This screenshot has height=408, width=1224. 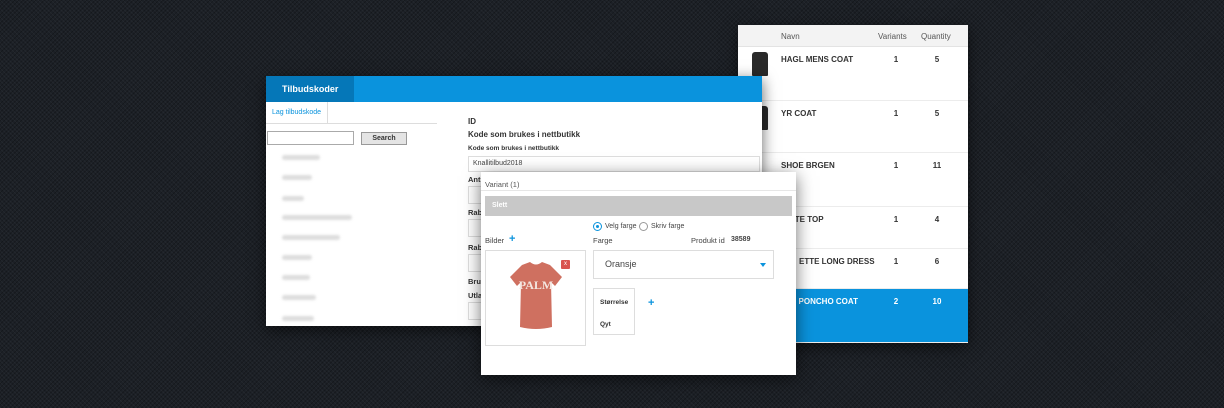 What do you see at coordinates (621, 264) in the screenshot?
I see `color-select-value: Oransje` at bounding box center [621, 264].